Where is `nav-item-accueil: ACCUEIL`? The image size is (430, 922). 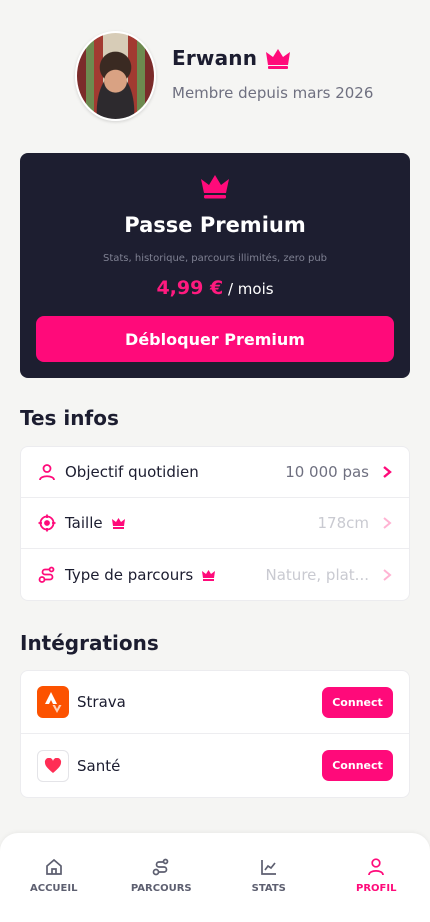
nav-item-accueil: ACCUEIL is located at coordinates (54, 877).